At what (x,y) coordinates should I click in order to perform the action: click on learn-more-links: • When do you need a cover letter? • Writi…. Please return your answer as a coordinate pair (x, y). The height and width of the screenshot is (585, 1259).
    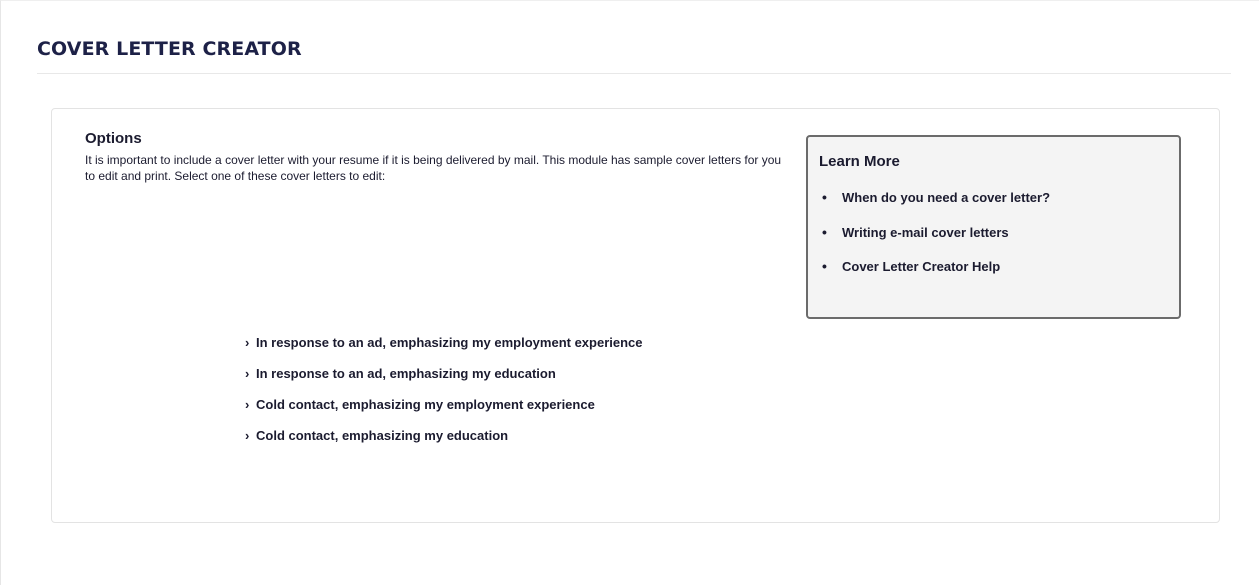
    Looking at the image, I should click on (936, 241).